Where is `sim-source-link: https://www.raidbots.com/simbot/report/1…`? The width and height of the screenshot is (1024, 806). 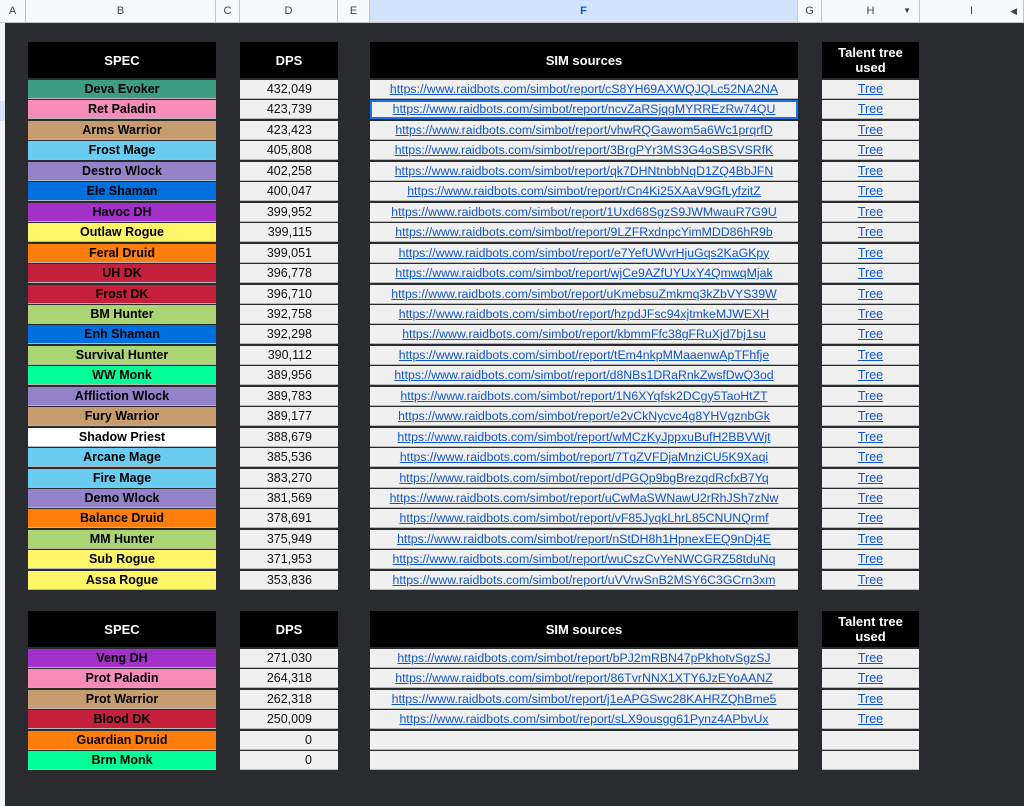 sim-source-link: https://www.raidbots.com/simbot/report/1… is located at coordinates (584, 396).